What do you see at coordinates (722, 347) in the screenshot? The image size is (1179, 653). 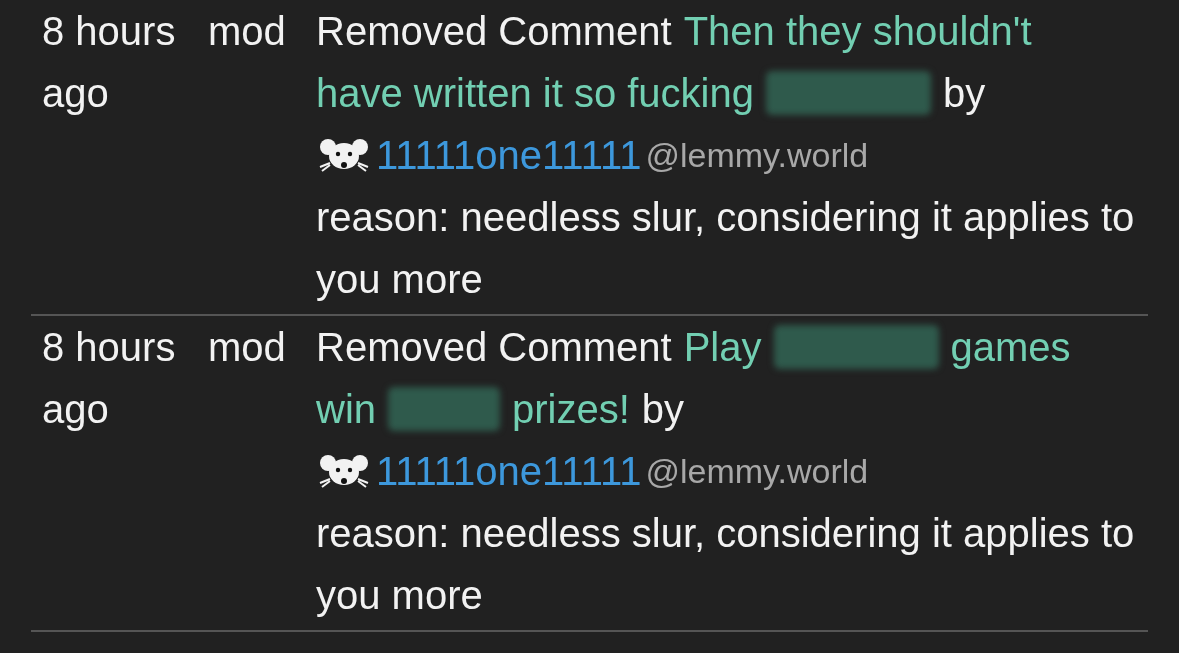 I see `comment-link: Play` at bounding box center [722, 347].